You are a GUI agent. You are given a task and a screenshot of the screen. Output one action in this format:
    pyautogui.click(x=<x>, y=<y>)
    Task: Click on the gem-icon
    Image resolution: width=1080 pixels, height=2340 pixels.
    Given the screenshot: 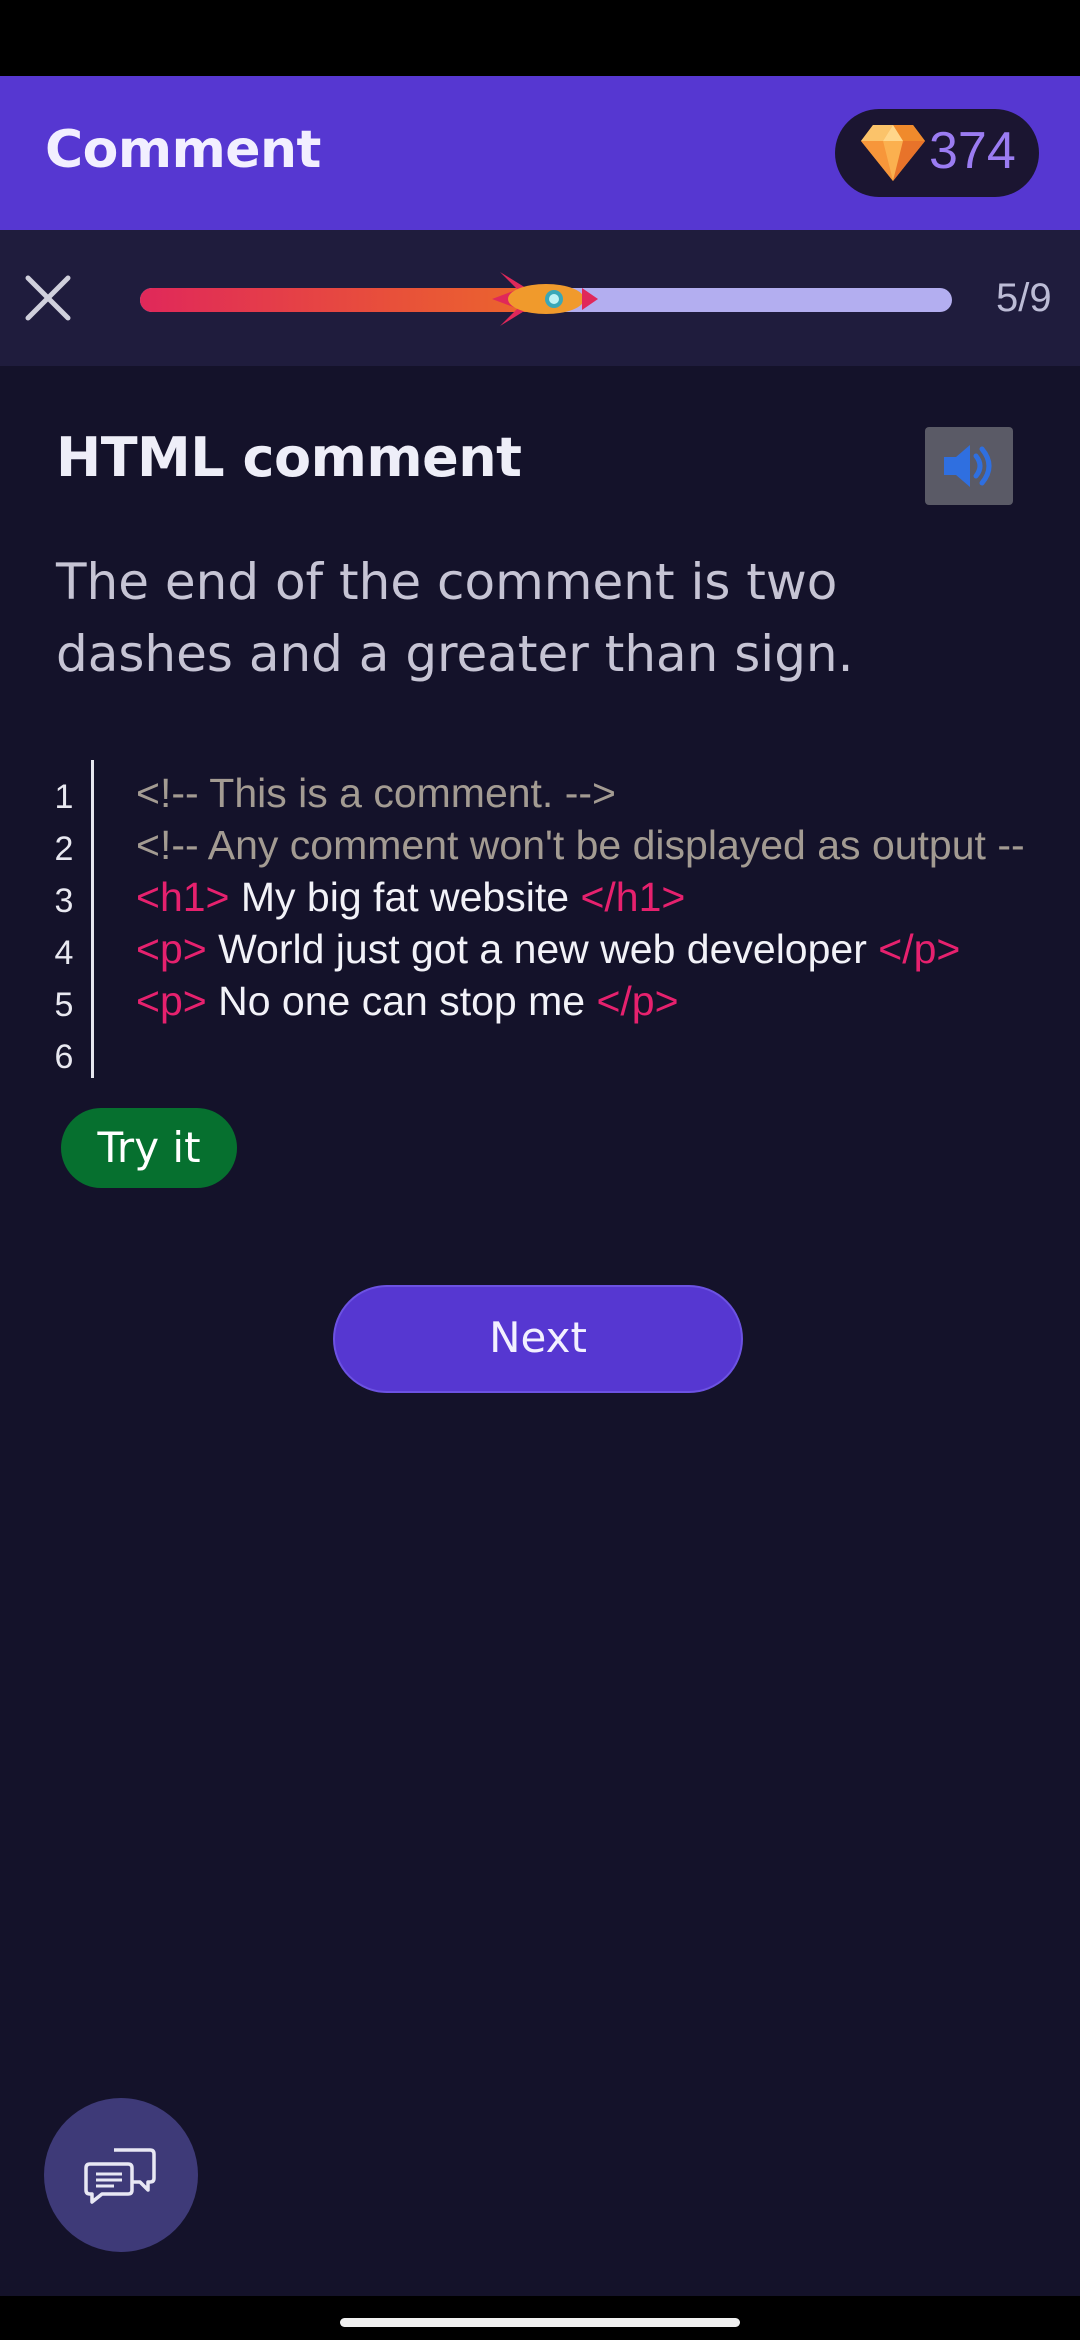 What is the action you would take?
    pyautogui.click(x=893, y=153)
    